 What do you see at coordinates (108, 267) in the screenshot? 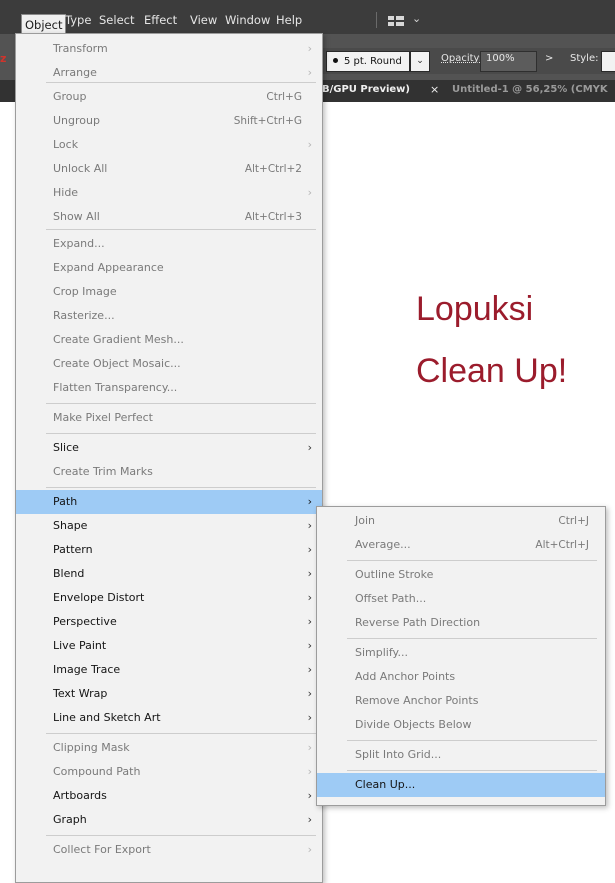
I see `menu-item-label: Expand Appearance` at bounding box center [108, 267].